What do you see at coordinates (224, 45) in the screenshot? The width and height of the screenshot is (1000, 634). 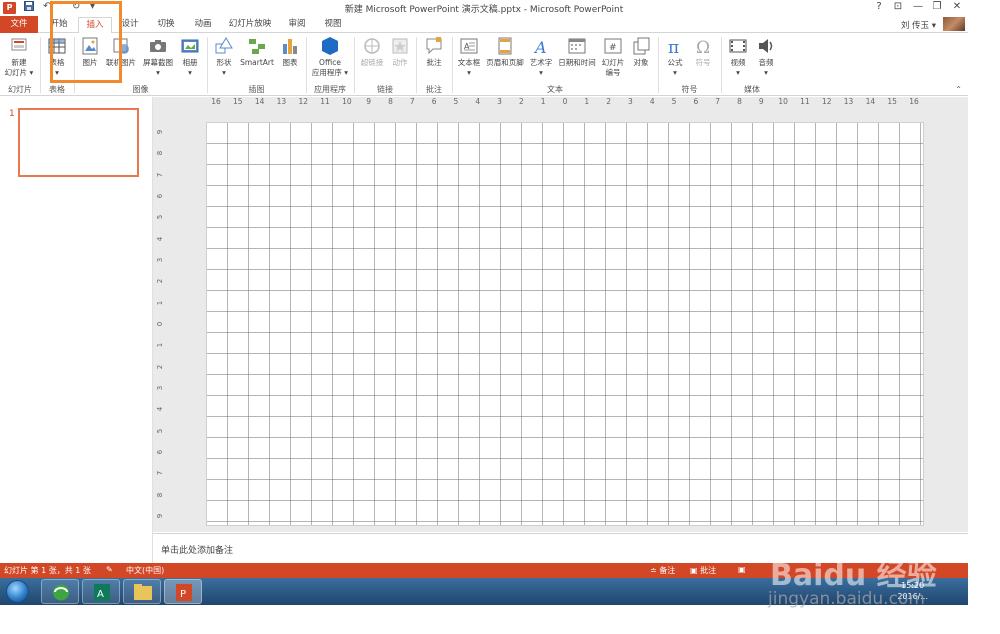 I see `shapes-icon` at bounding box center [224, 45].